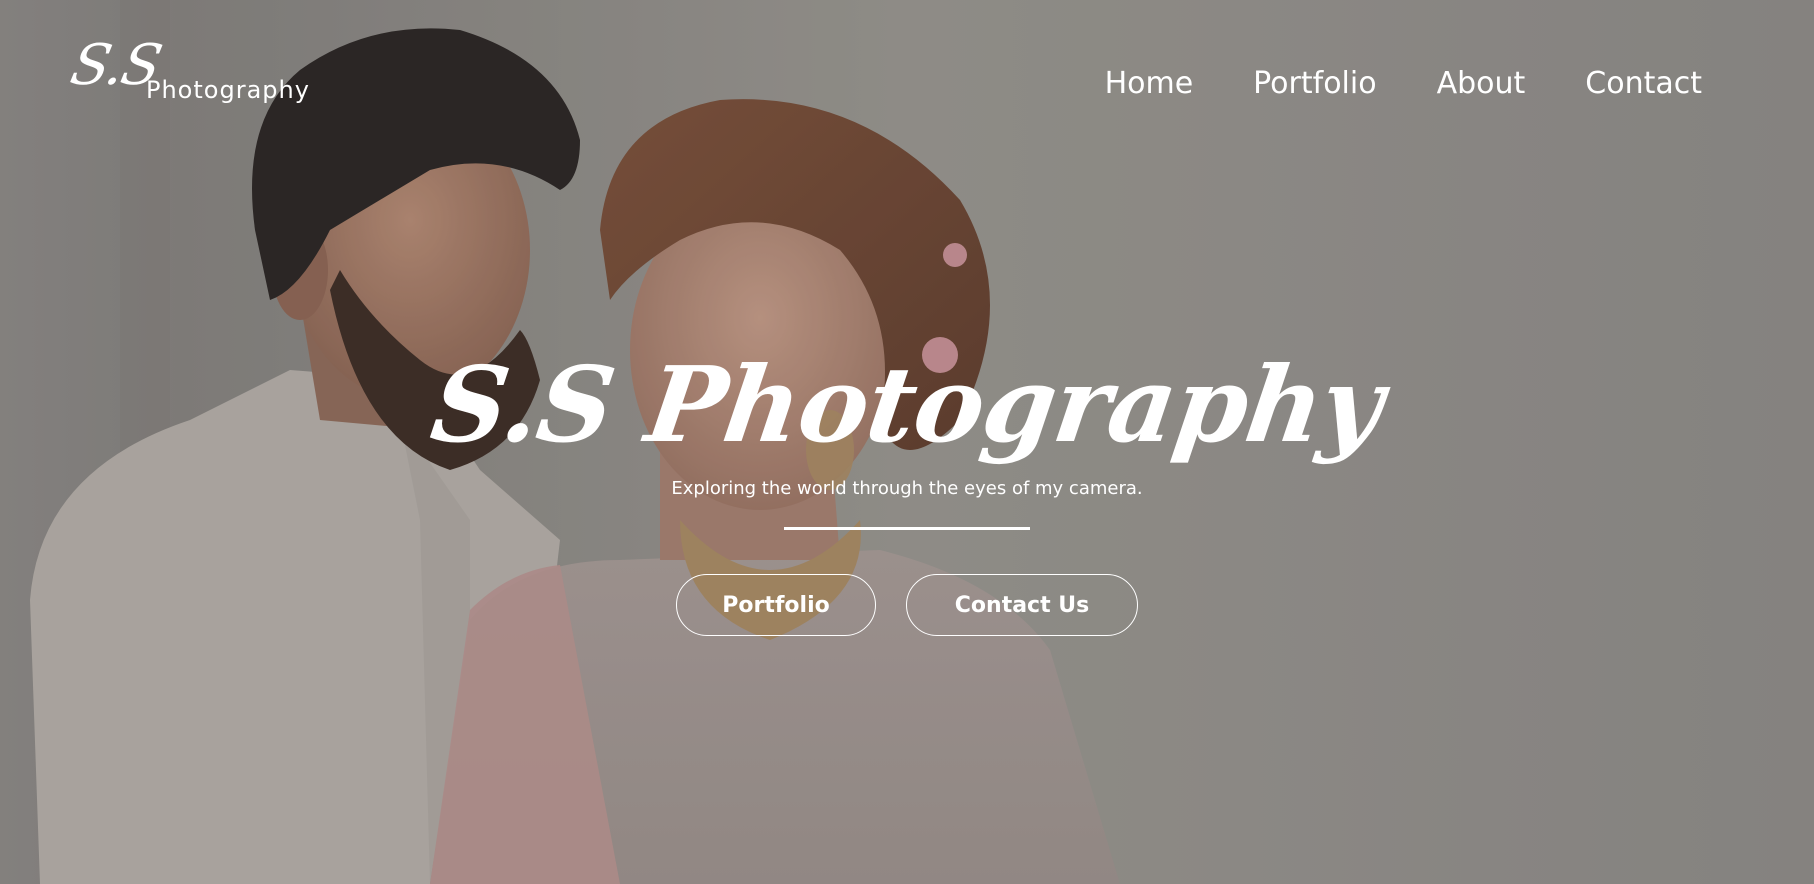 The height and width of the screenshot is (884, 1814). I want to click on logo-wordmark: Photography, so click(228, 90).